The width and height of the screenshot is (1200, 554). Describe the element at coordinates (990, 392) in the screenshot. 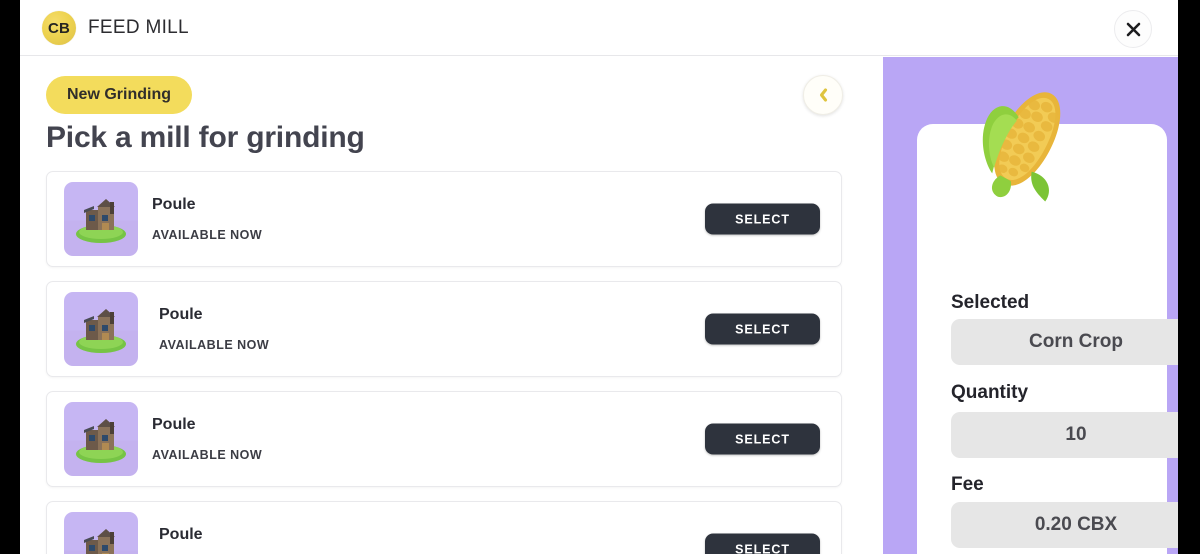

I see `quantity-label: Quantity` at that location.